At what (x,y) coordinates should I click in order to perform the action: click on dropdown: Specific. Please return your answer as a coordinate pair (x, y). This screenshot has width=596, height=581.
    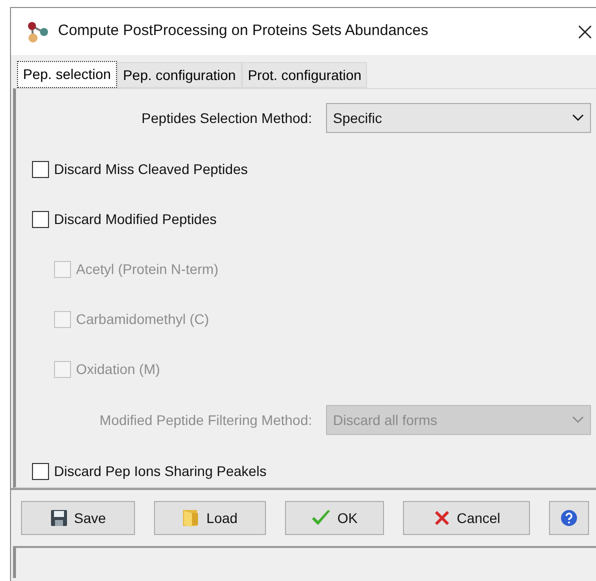
    Looking at the image, I should click on (458, 118).